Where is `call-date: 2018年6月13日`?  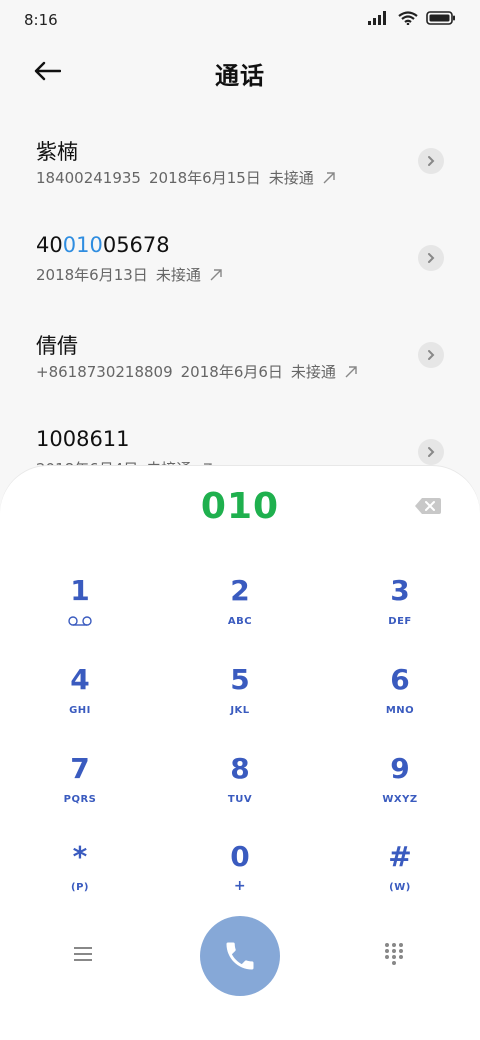 call-date: 2018年6月13日 is located at coordinates (92, 275).